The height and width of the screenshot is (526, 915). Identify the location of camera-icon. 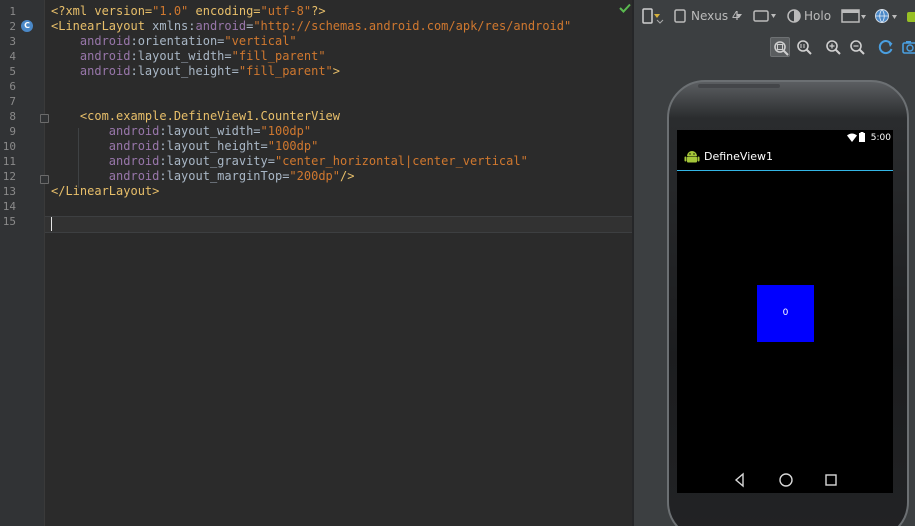
(908, 47).